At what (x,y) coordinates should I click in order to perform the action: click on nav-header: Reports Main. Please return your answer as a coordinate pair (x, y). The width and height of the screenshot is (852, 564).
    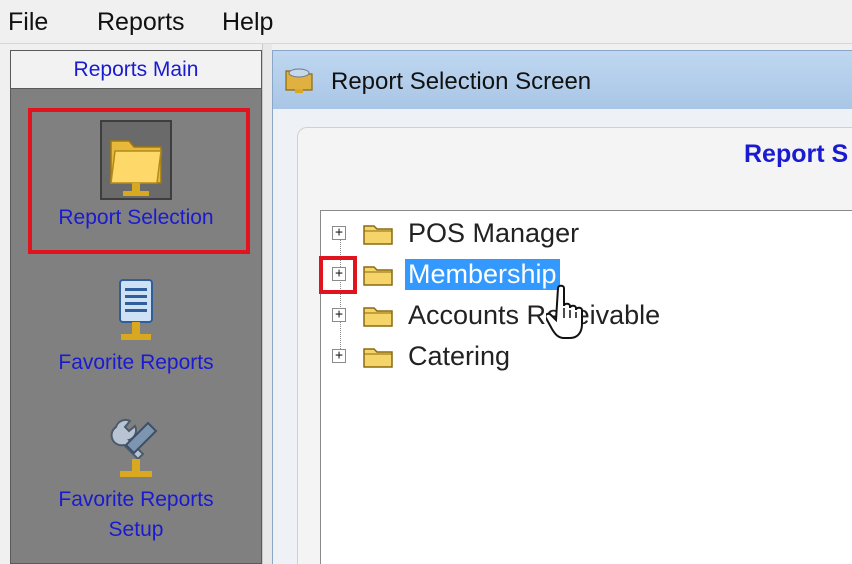
    Looking at the image, I should click on (136, 70).